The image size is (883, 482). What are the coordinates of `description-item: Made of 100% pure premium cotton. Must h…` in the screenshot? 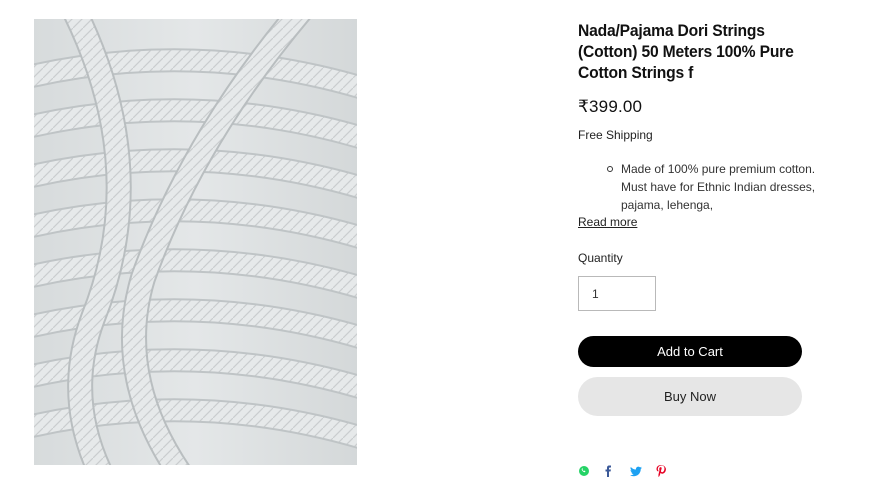 It's located at (712, 187).